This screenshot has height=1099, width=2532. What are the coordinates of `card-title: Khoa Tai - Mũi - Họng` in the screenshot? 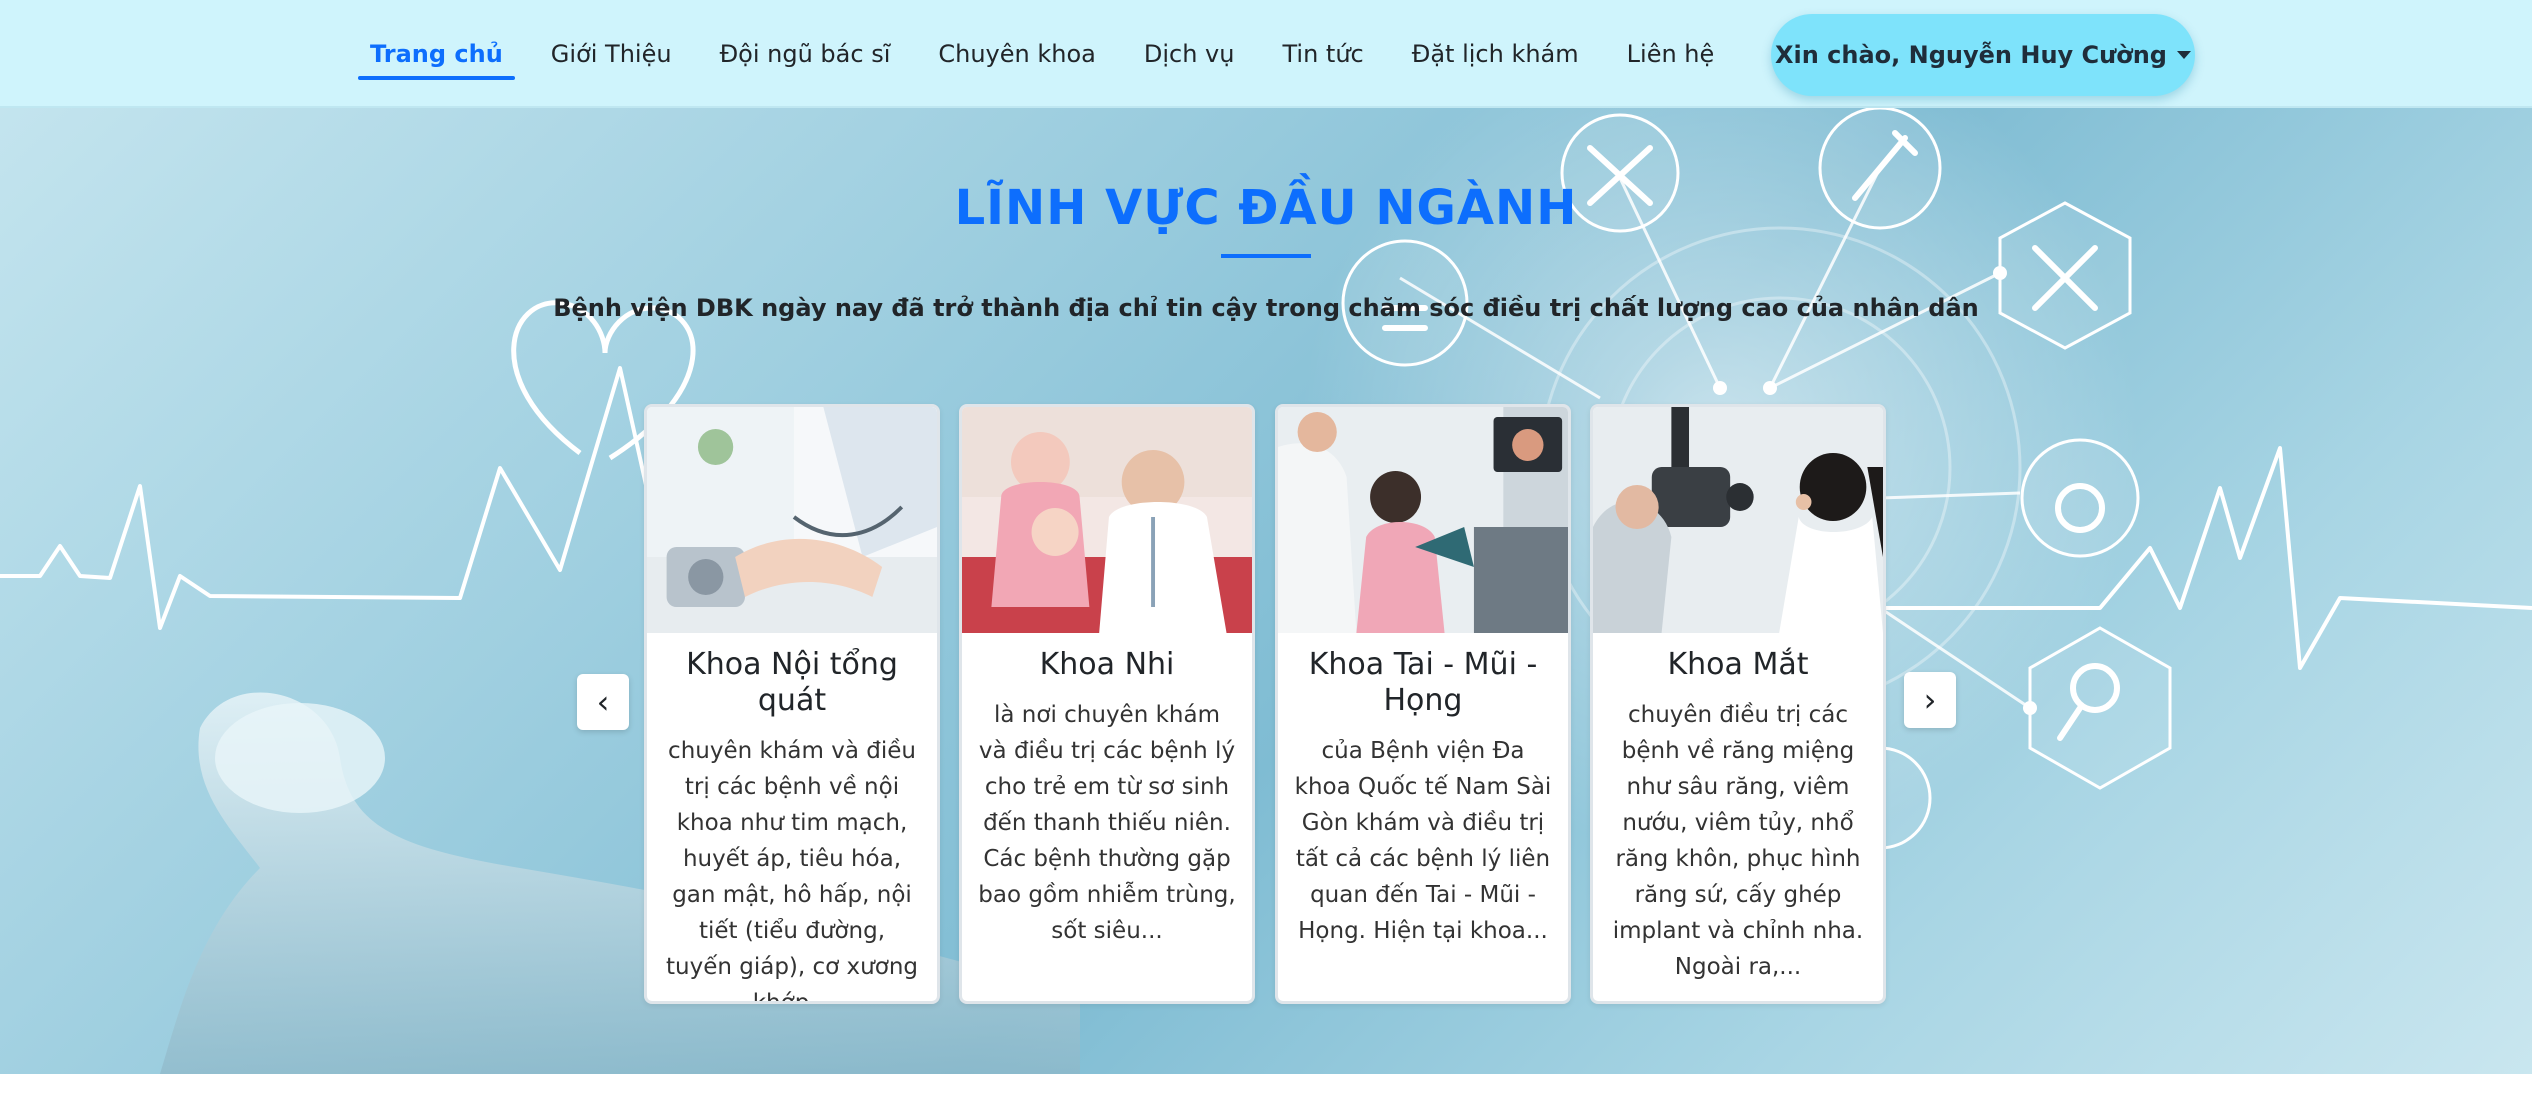 It's located at (1423, 682).